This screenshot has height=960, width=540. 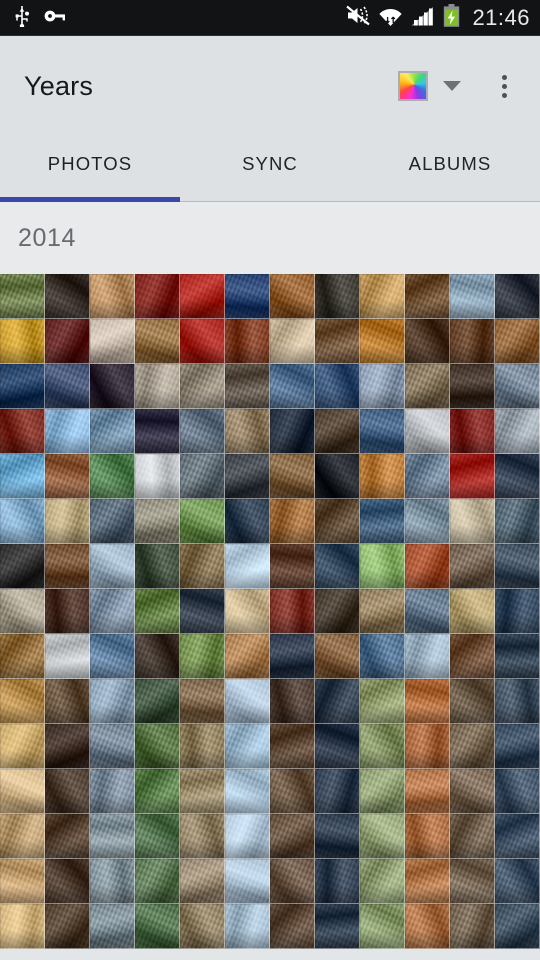 What do you see at coordinates (504, 86) in the screenshot?
I see `overflow-menu-button` at bounding box center [504, 86].